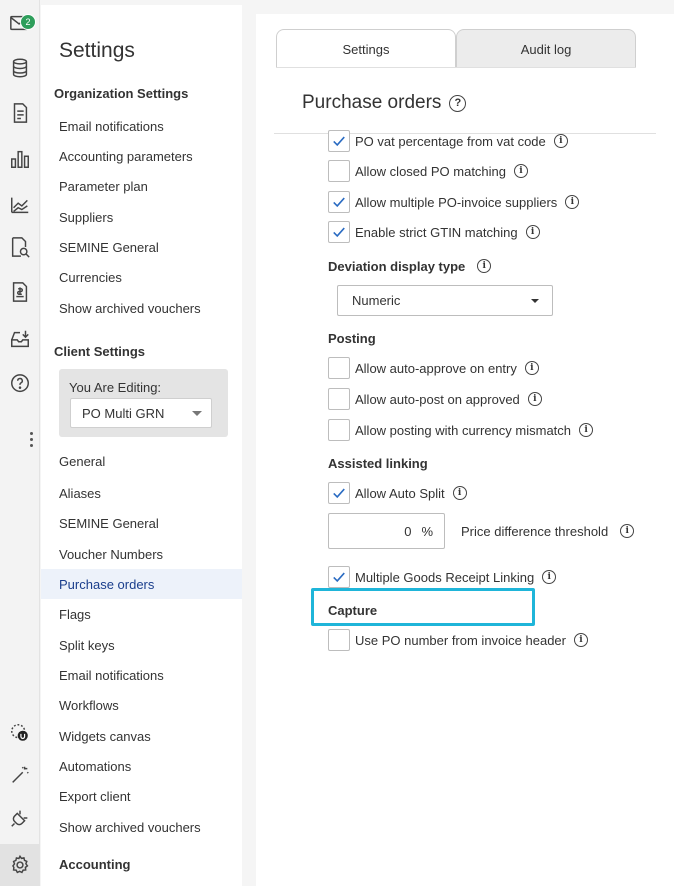  I want to click on page-title: Purchase orders ?, so click(384, 103).